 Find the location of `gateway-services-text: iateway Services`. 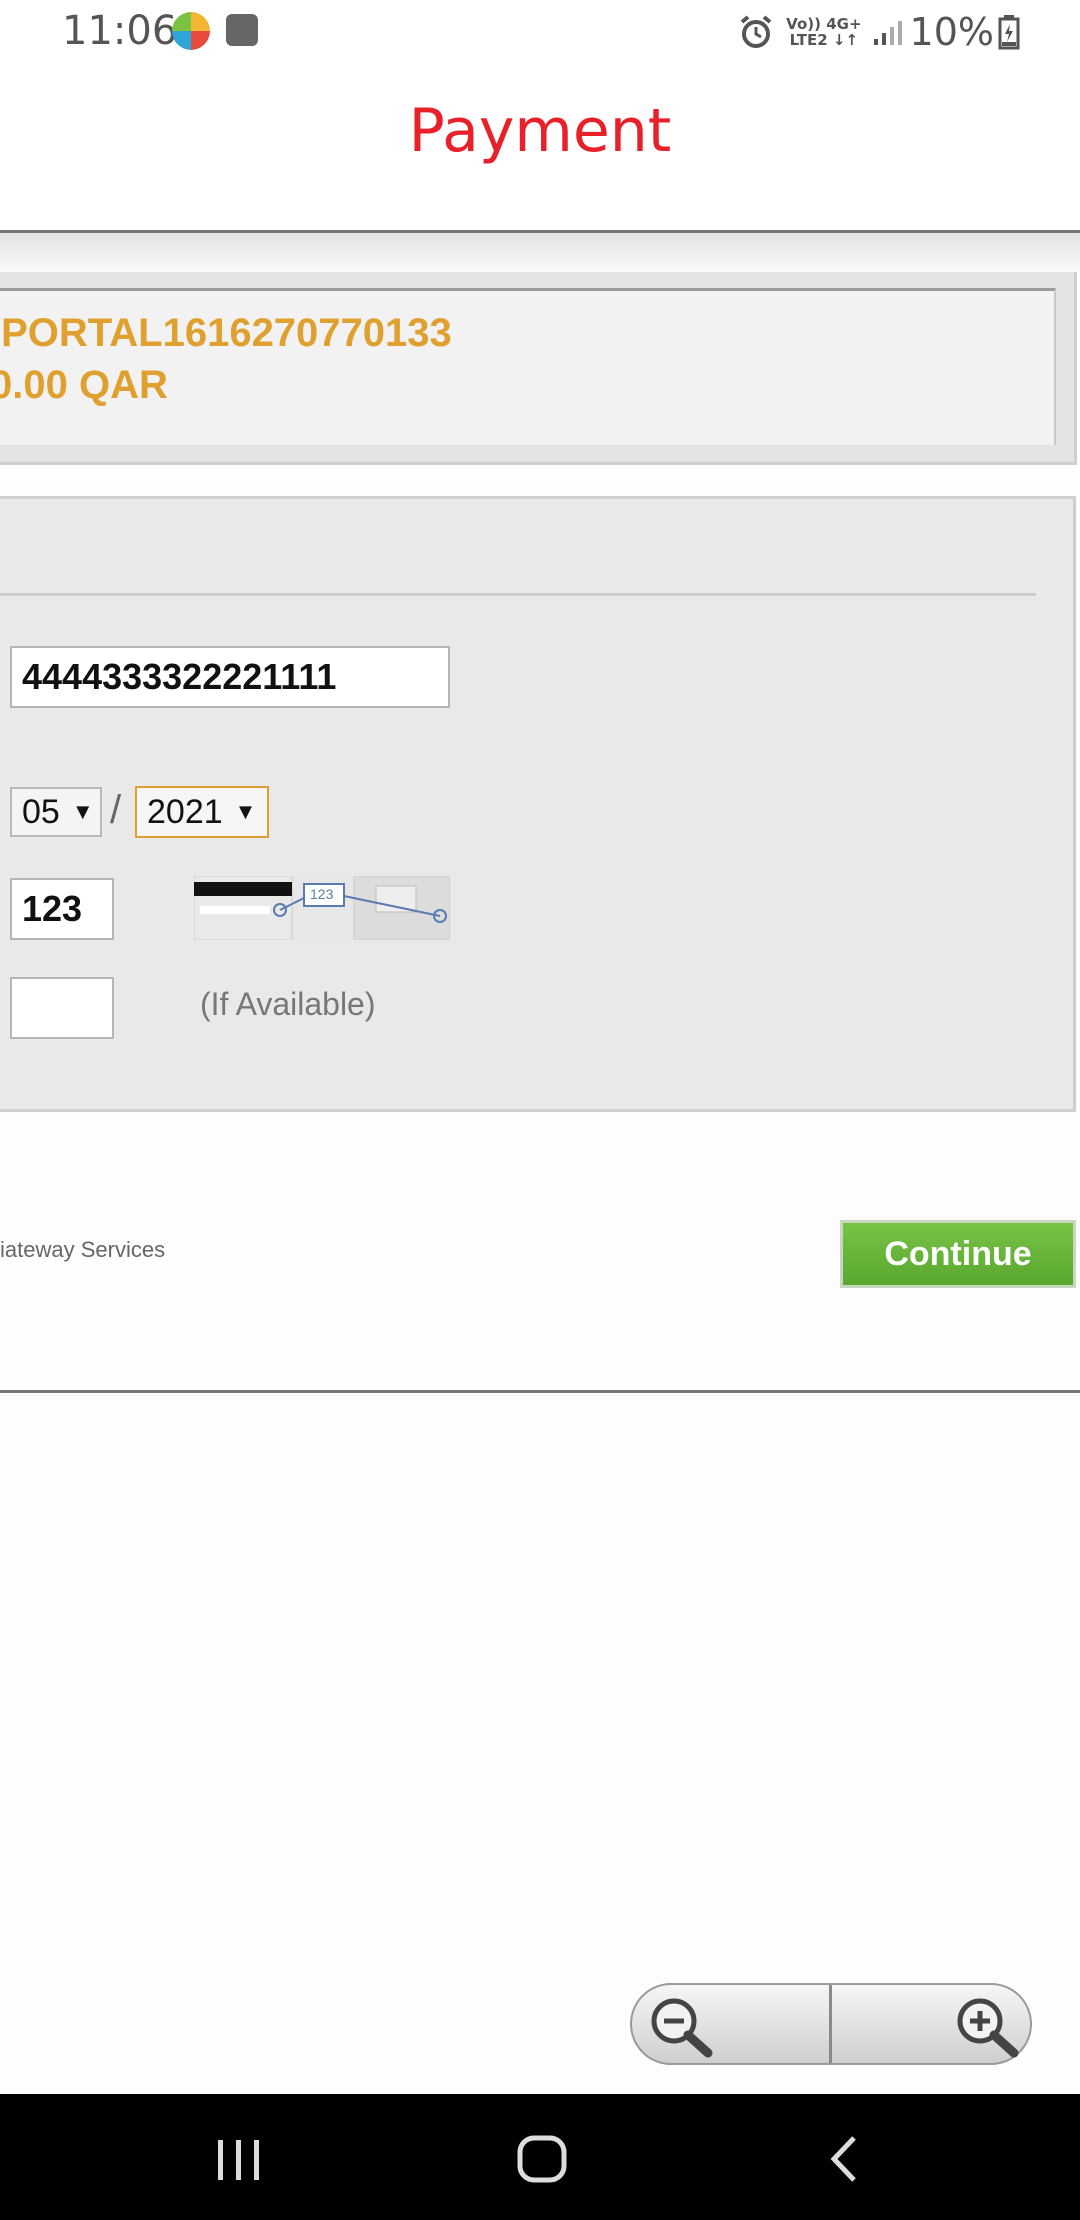

gateway-services-text: iateway Services is located at coordinates (83, 1249).